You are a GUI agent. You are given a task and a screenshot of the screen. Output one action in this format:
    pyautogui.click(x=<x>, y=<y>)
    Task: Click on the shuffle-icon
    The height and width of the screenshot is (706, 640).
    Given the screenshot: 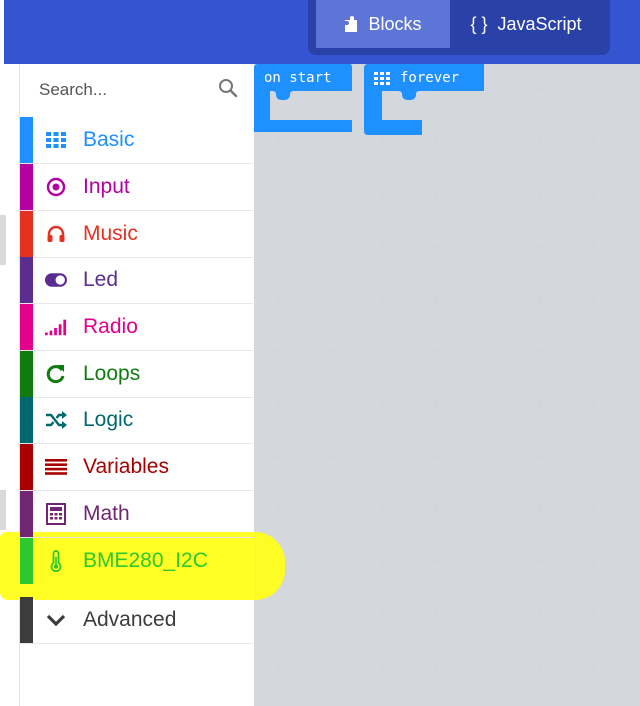 What is the action you would take?
    pyautogui.click(x=56, y=420)
    